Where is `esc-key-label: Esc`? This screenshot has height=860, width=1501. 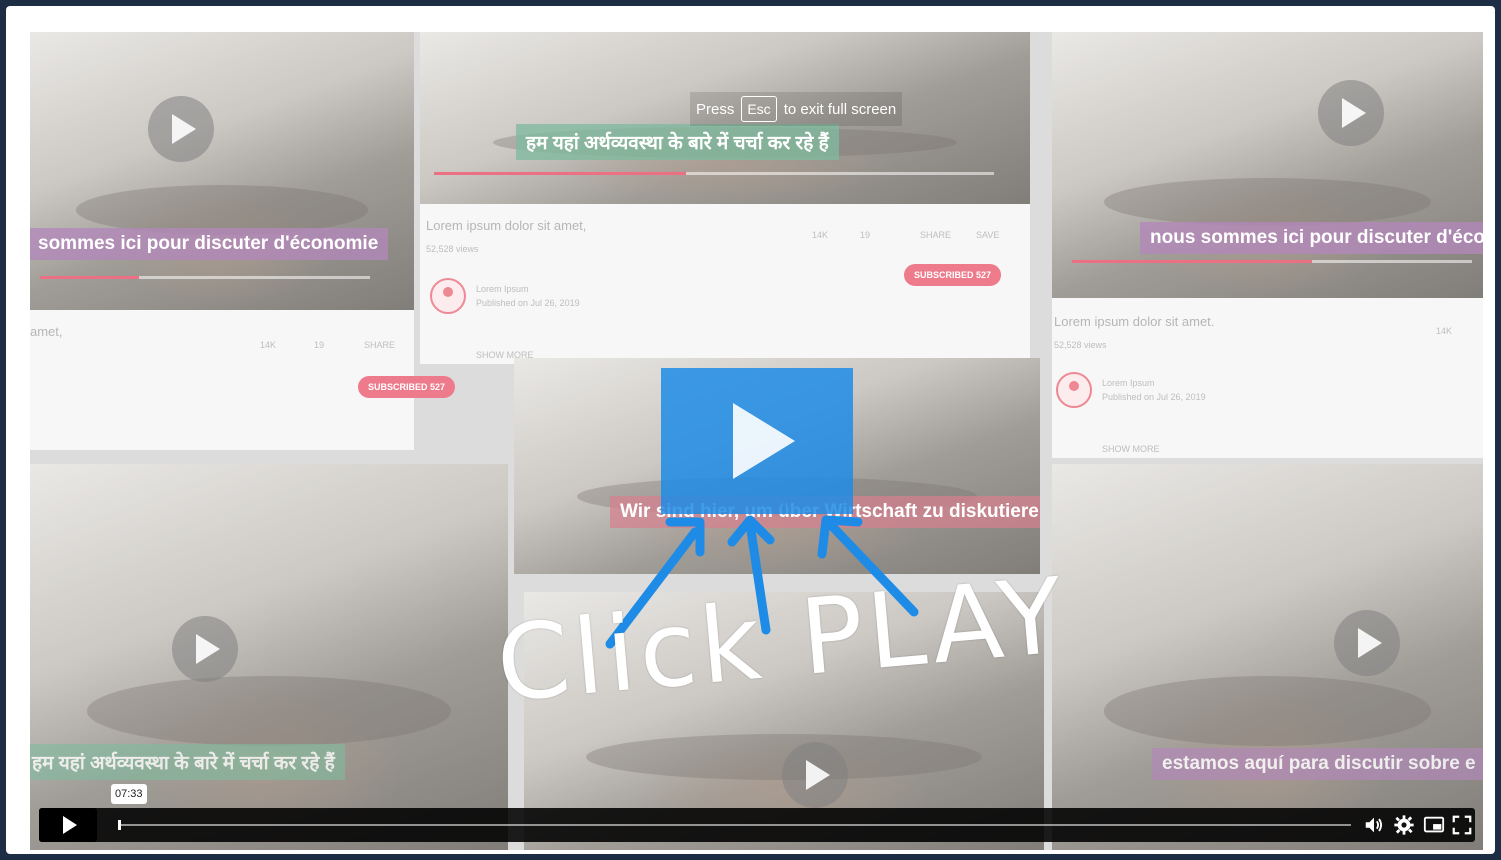
esc-key-label: Esc is located at coordinates (759, 109).